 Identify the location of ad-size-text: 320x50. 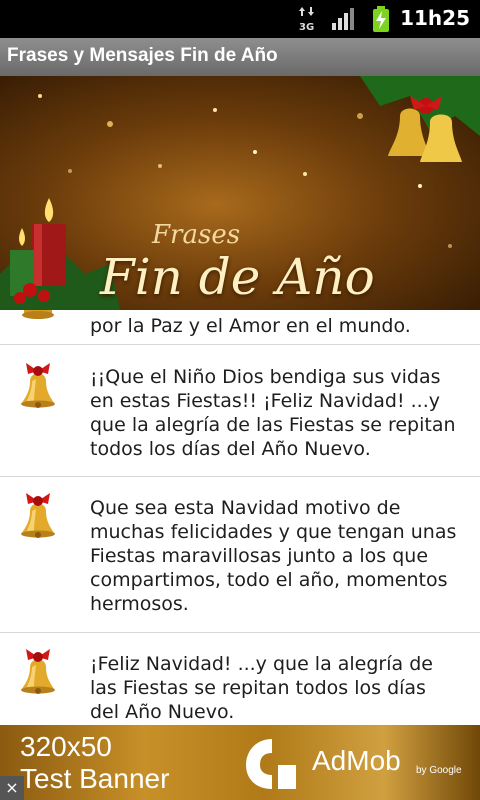
(66, 746).